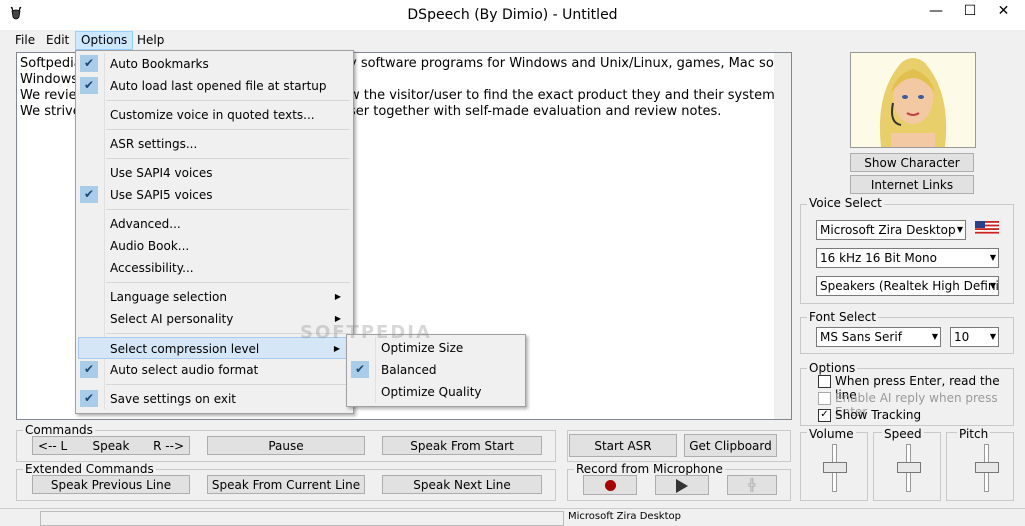 The width and height of the screenshot is (1025, 526). What do you see at coordinates (213, 64) in the screenshot?
I see `menu-item-auto-bookmarks: ✔ Auto Bookmarks` at bounding box center [213, 64].